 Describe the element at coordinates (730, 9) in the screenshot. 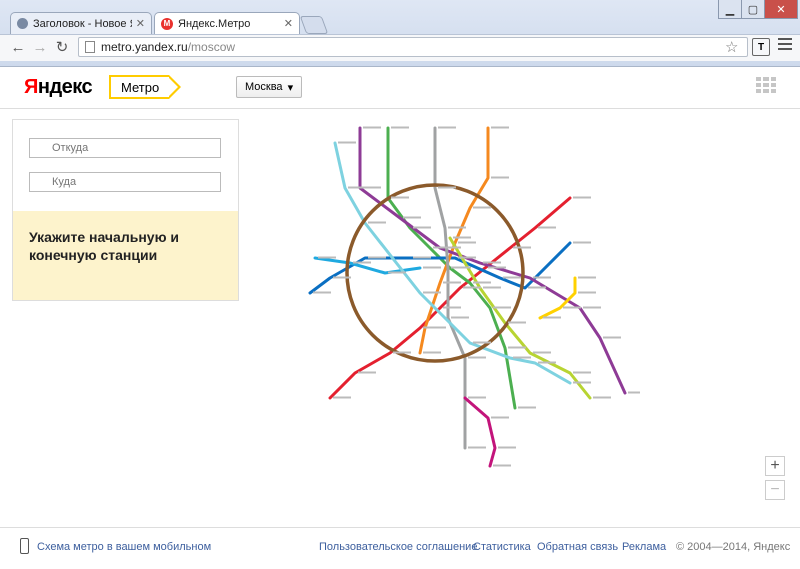

I see `minimize-button: ▁` at that location.